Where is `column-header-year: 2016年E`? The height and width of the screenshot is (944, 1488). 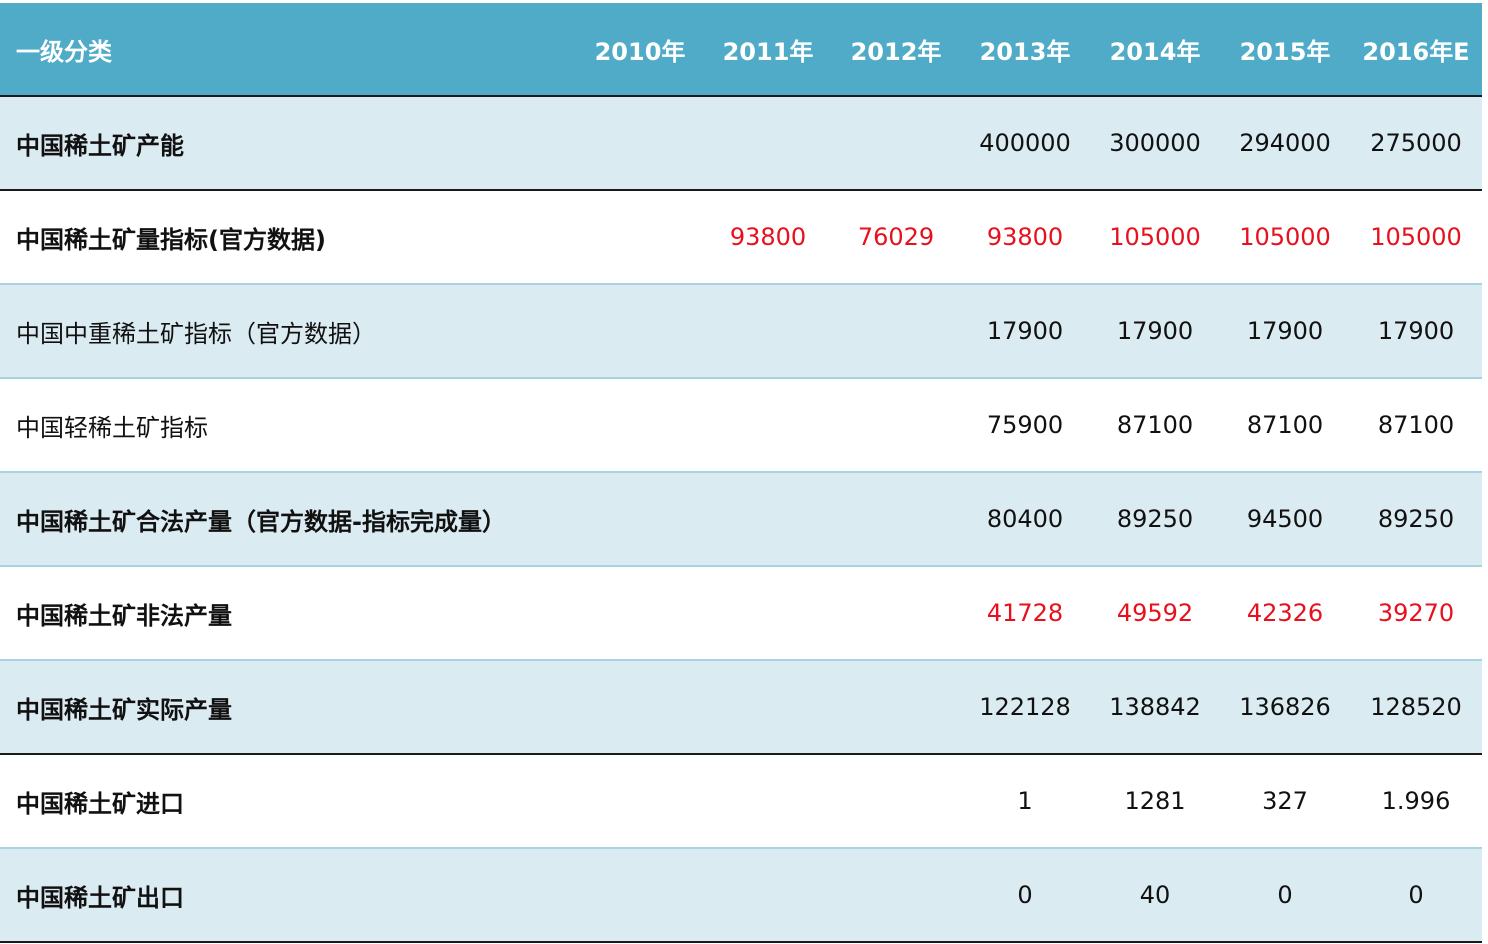
column-header-year: 2016年E is located at coordinates (1416, 51).